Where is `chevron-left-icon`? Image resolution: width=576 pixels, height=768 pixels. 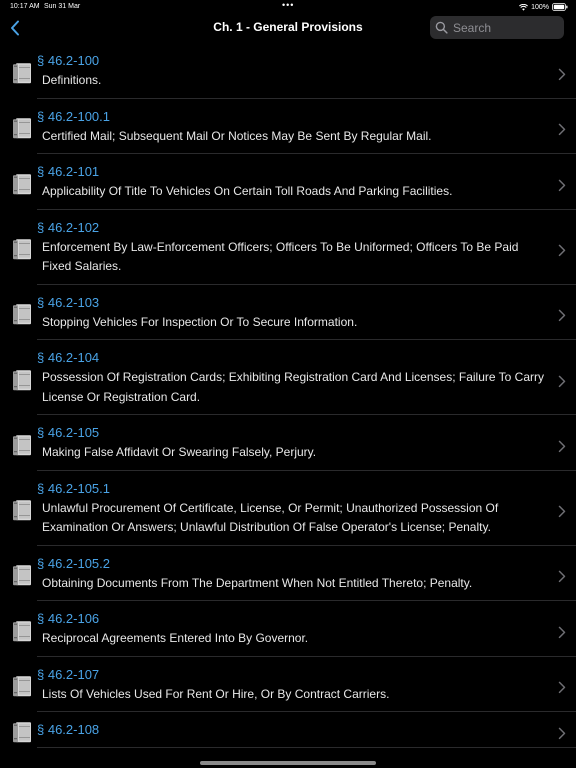
chevron-left-icon is located at coordinates (15, 28).